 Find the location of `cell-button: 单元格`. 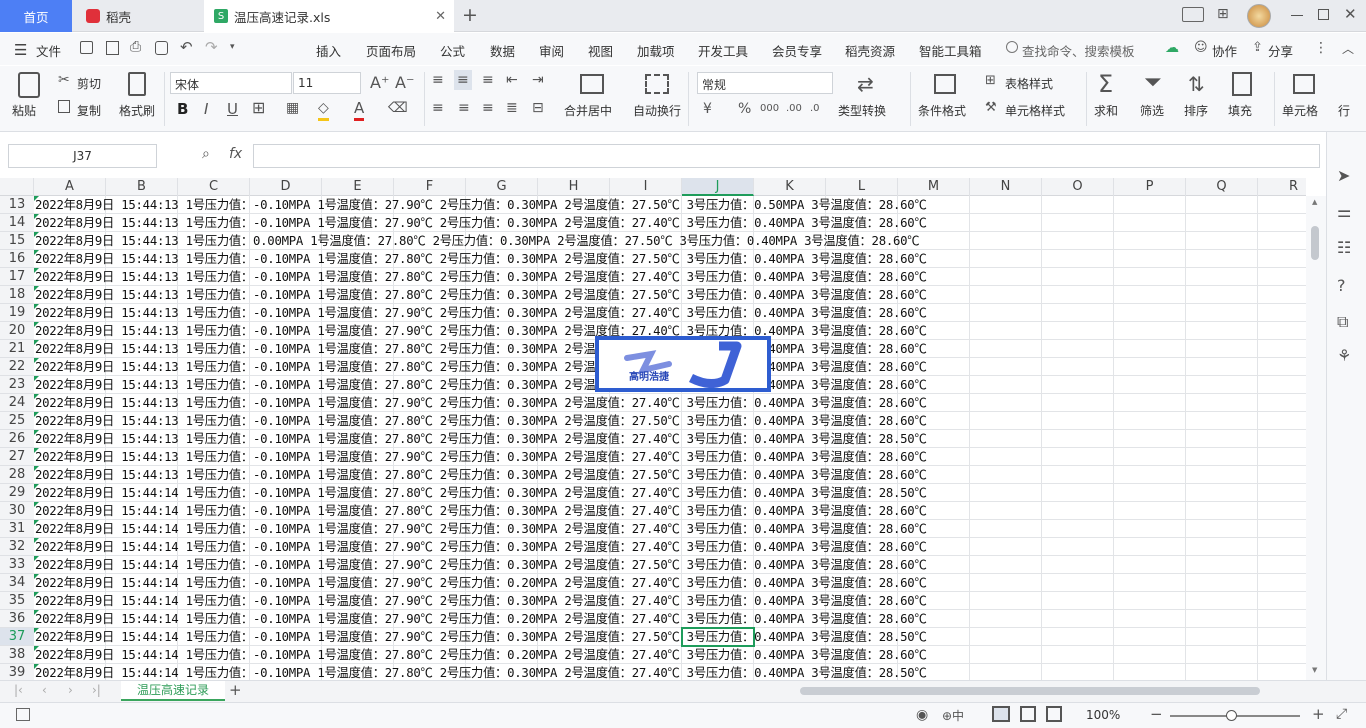

cell-button: 单元格 is located at coordinates (1300, 110).